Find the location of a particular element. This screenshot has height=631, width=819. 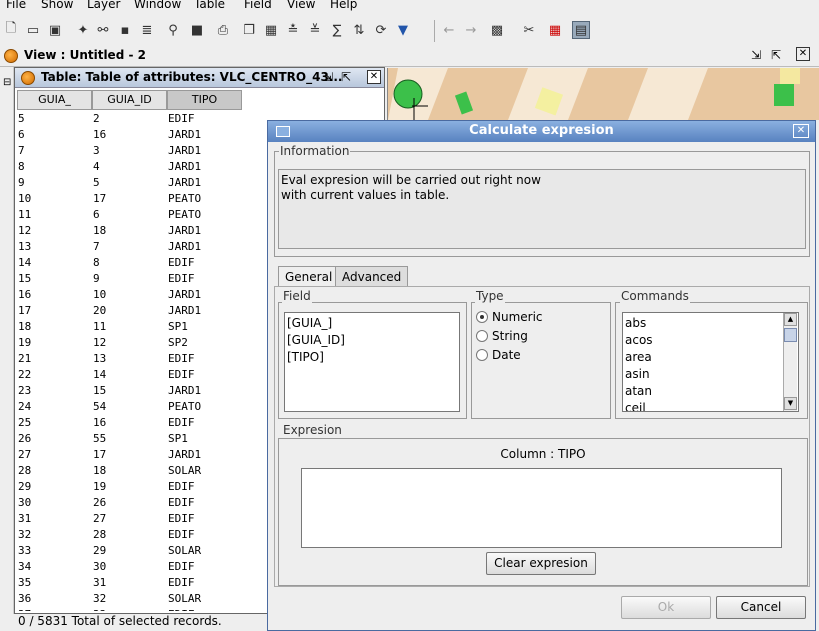

table-row: 25 16 EDIF is located at coordinates (129, 423).